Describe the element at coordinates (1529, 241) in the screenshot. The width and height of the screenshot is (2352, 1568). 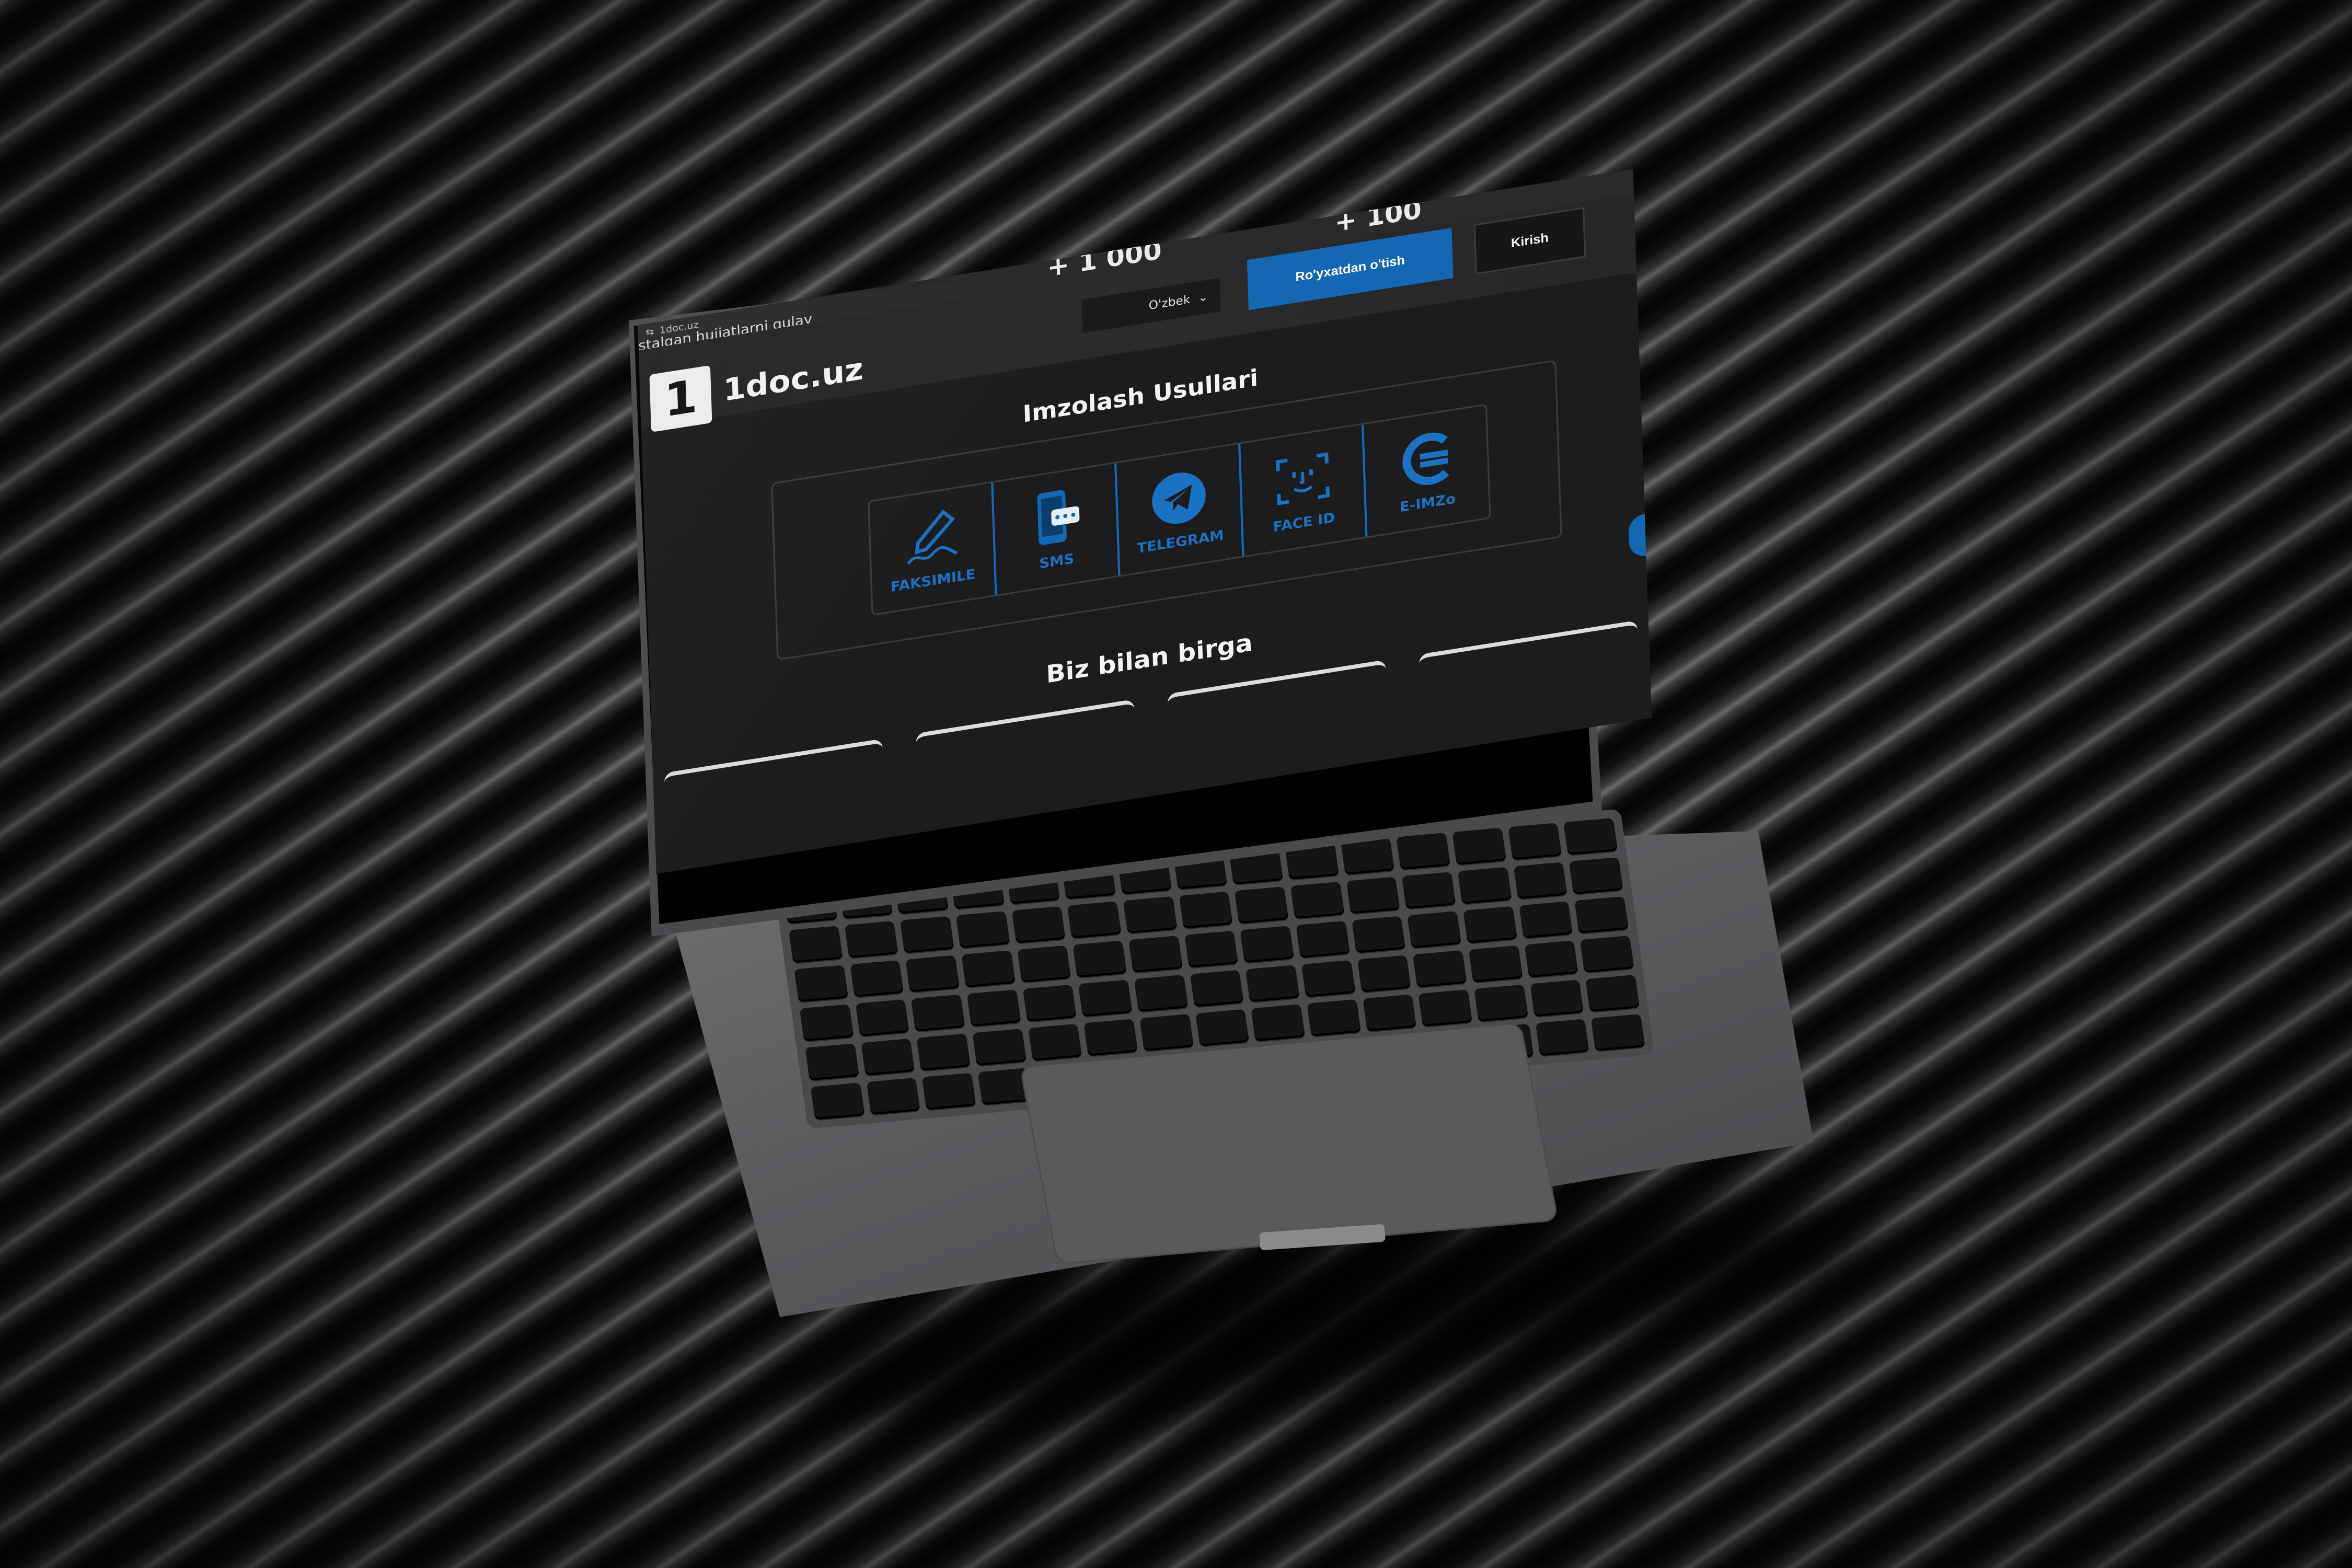
I see `login-button: Kirish` at that location.